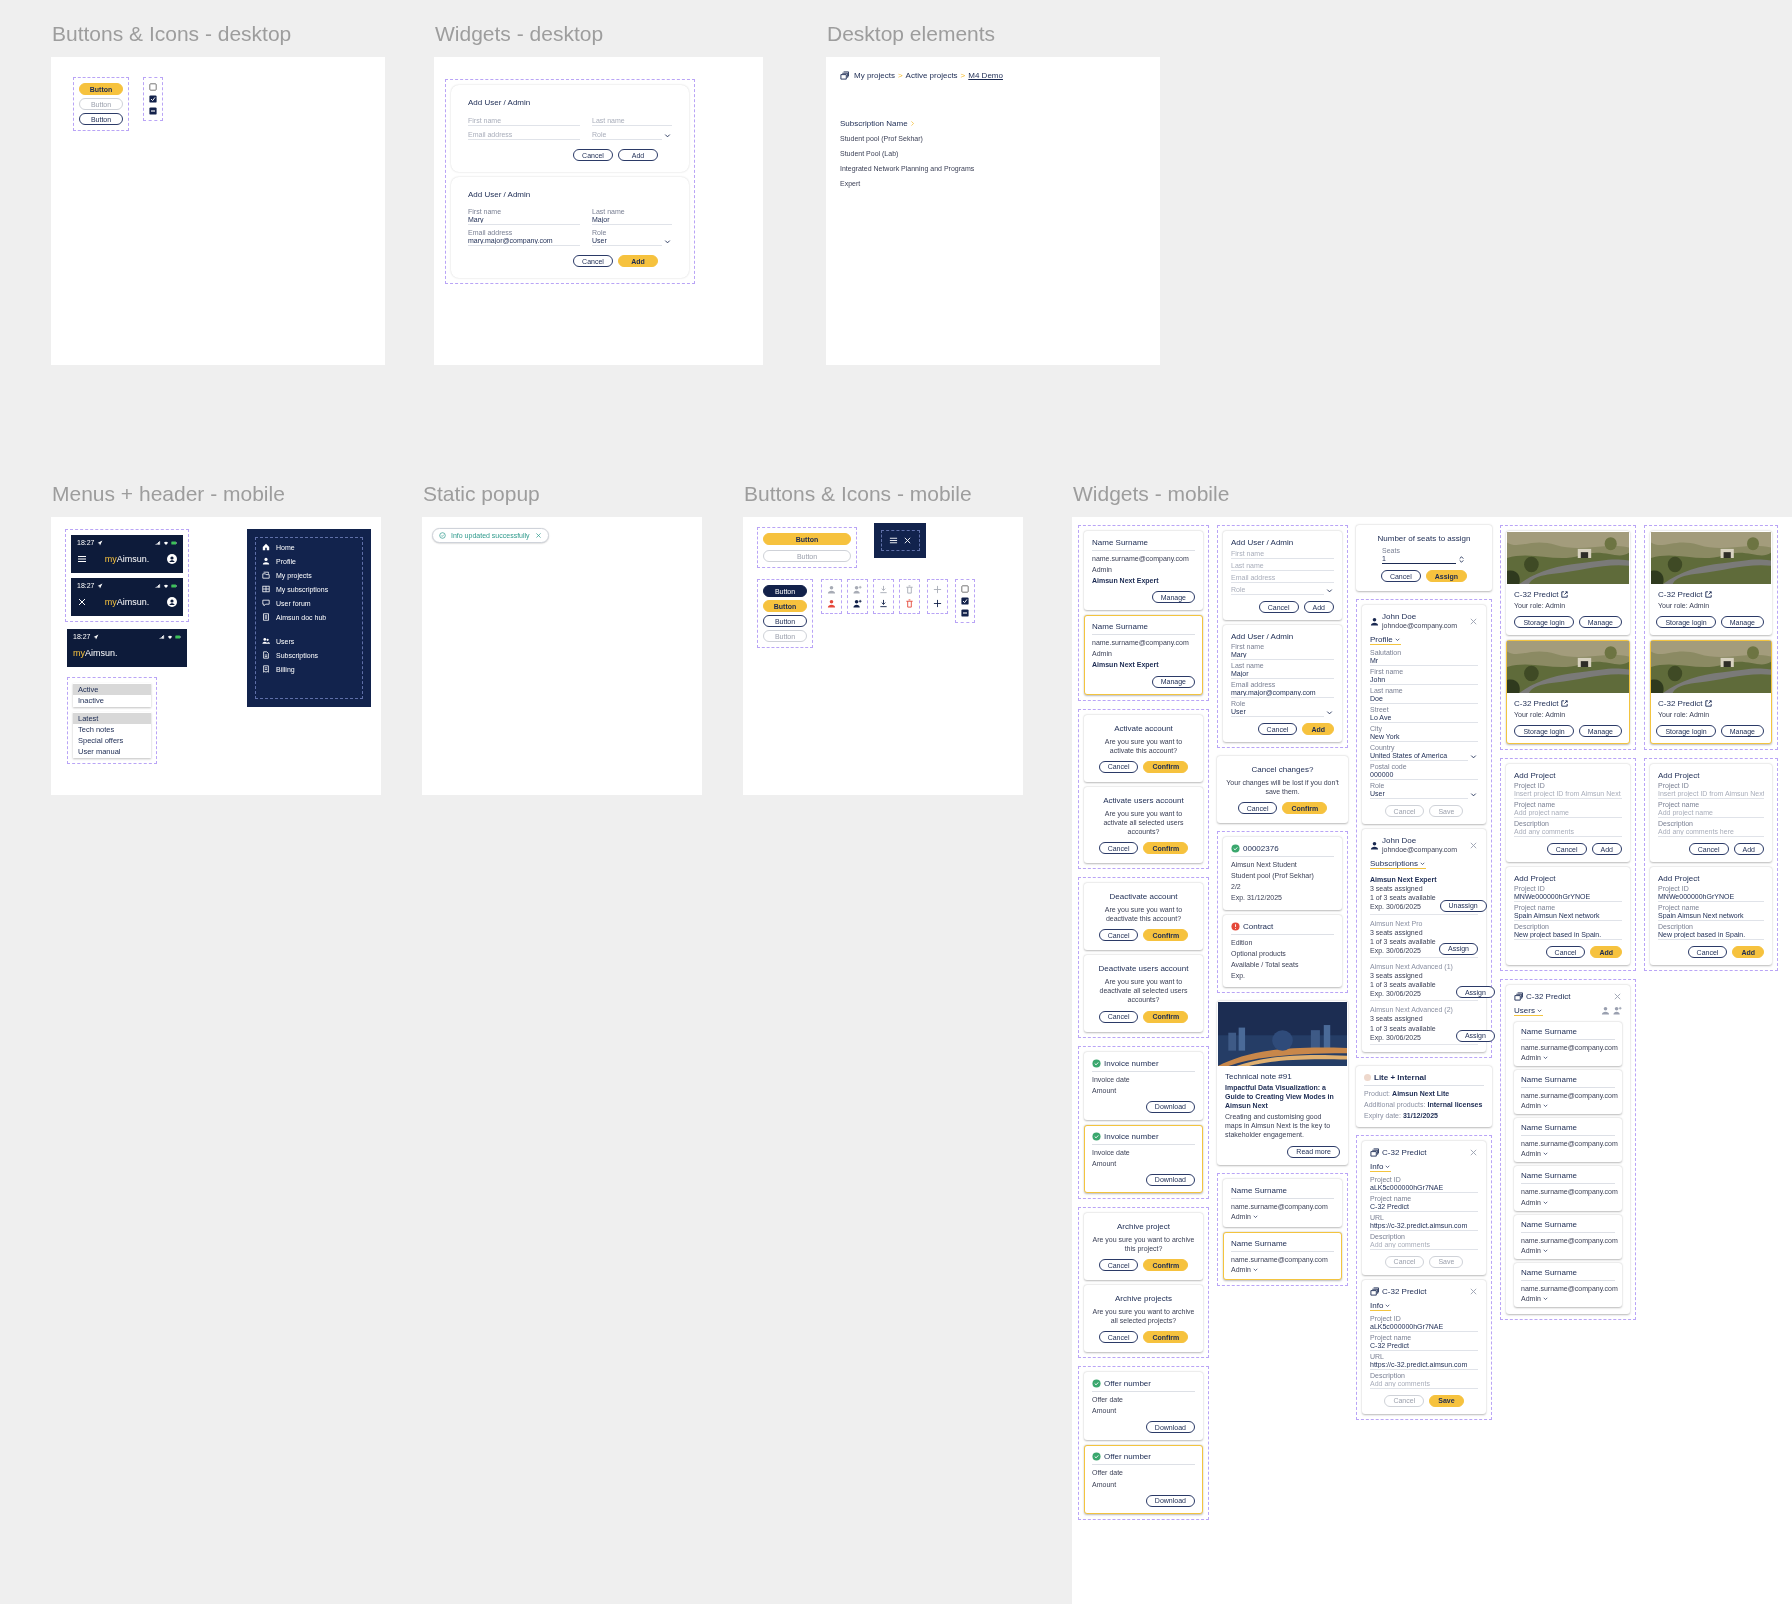 Image resolution: width=1792 pixels, height=1604 pixels. What do you see at coordinates (266, 669) in the screenshot?
I see `receipt-icon` at bounding box center [266, 669].